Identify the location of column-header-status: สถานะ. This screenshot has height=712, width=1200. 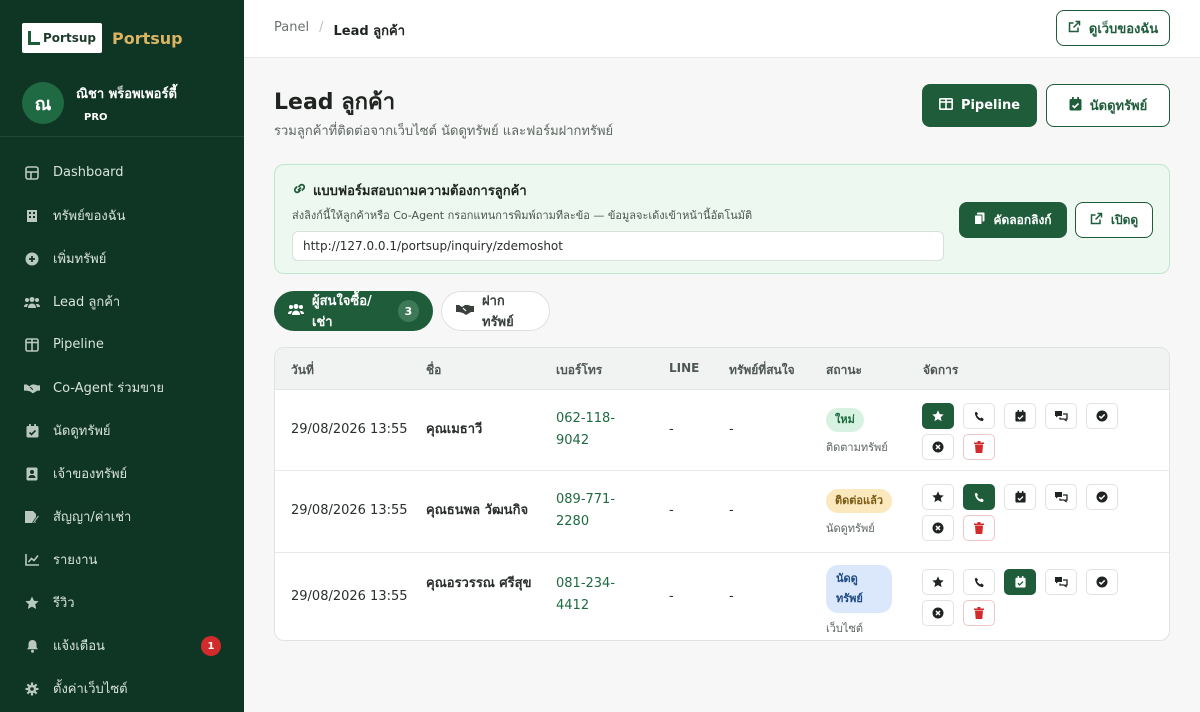
(844, 370).